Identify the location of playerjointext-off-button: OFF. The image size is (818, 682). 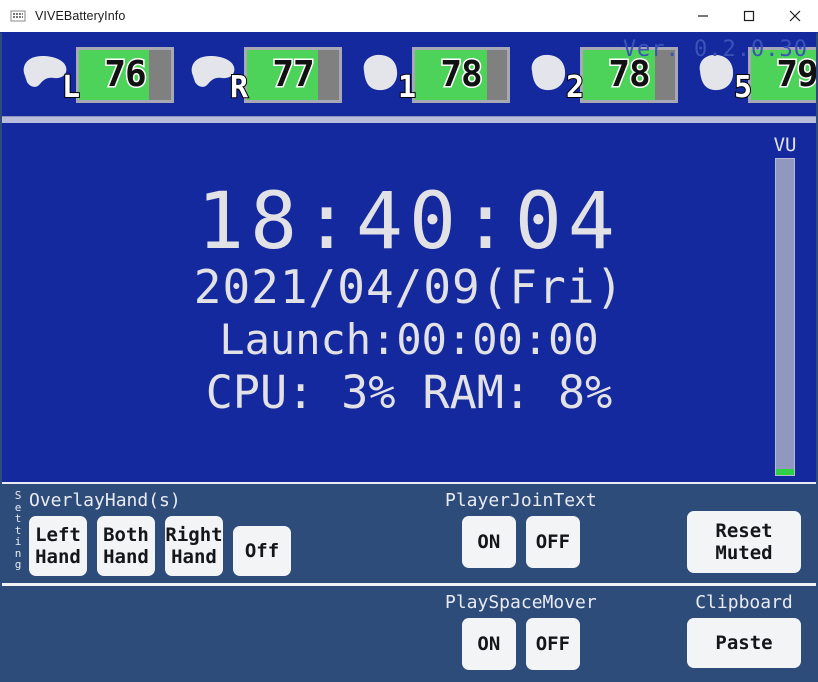
(552, 542).